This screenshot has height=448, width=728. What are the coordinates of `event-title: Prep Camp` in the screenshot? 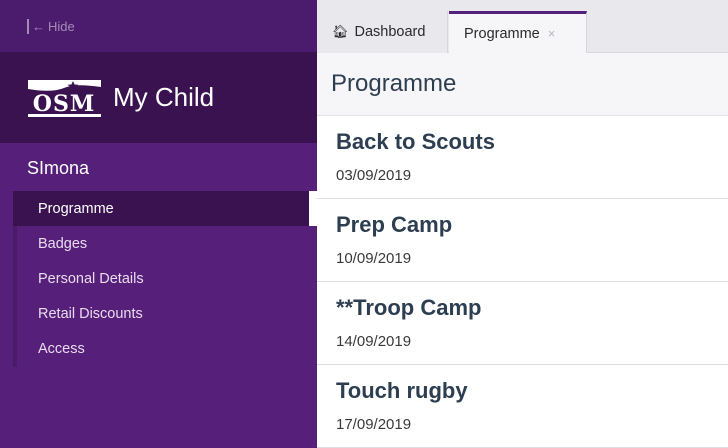 It's located at (394, 224).